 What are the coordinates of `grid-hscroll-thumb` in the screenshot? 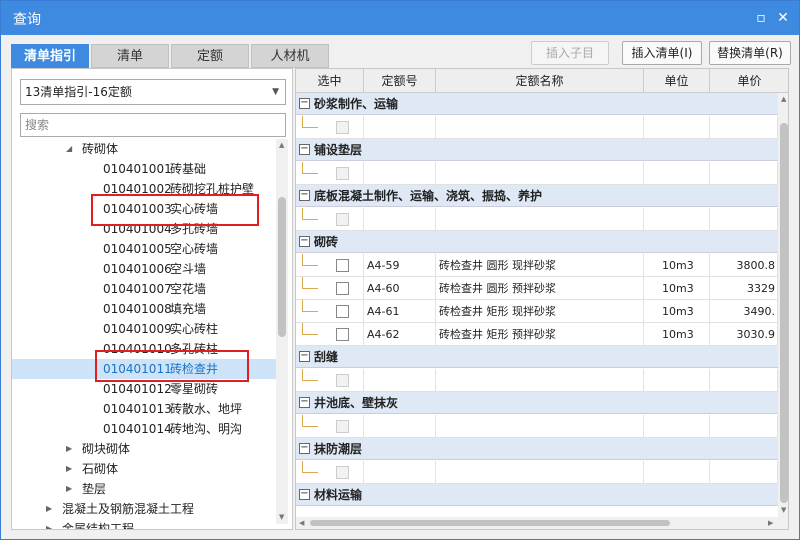 It's located at (490, 523).